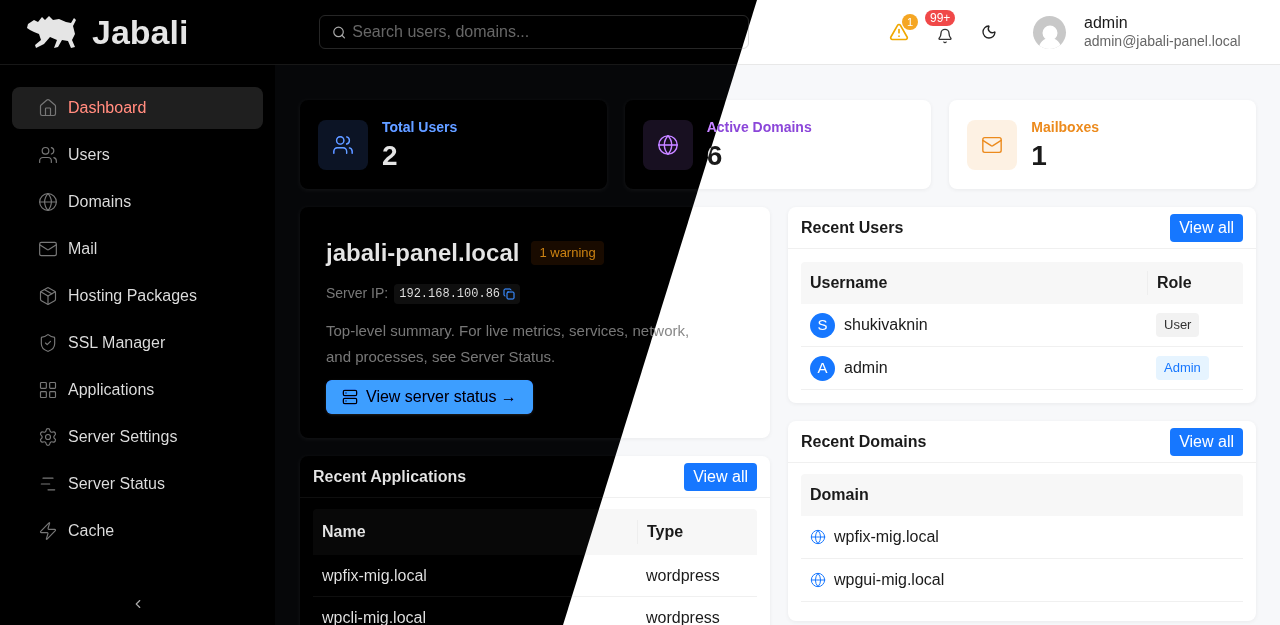 Image resolution: width=1280 pixels, height=625 pixels. What do you see at coordinates (665, 532) in the screenshot?
I see `column-header: Type` at bounding box center [665, 532].